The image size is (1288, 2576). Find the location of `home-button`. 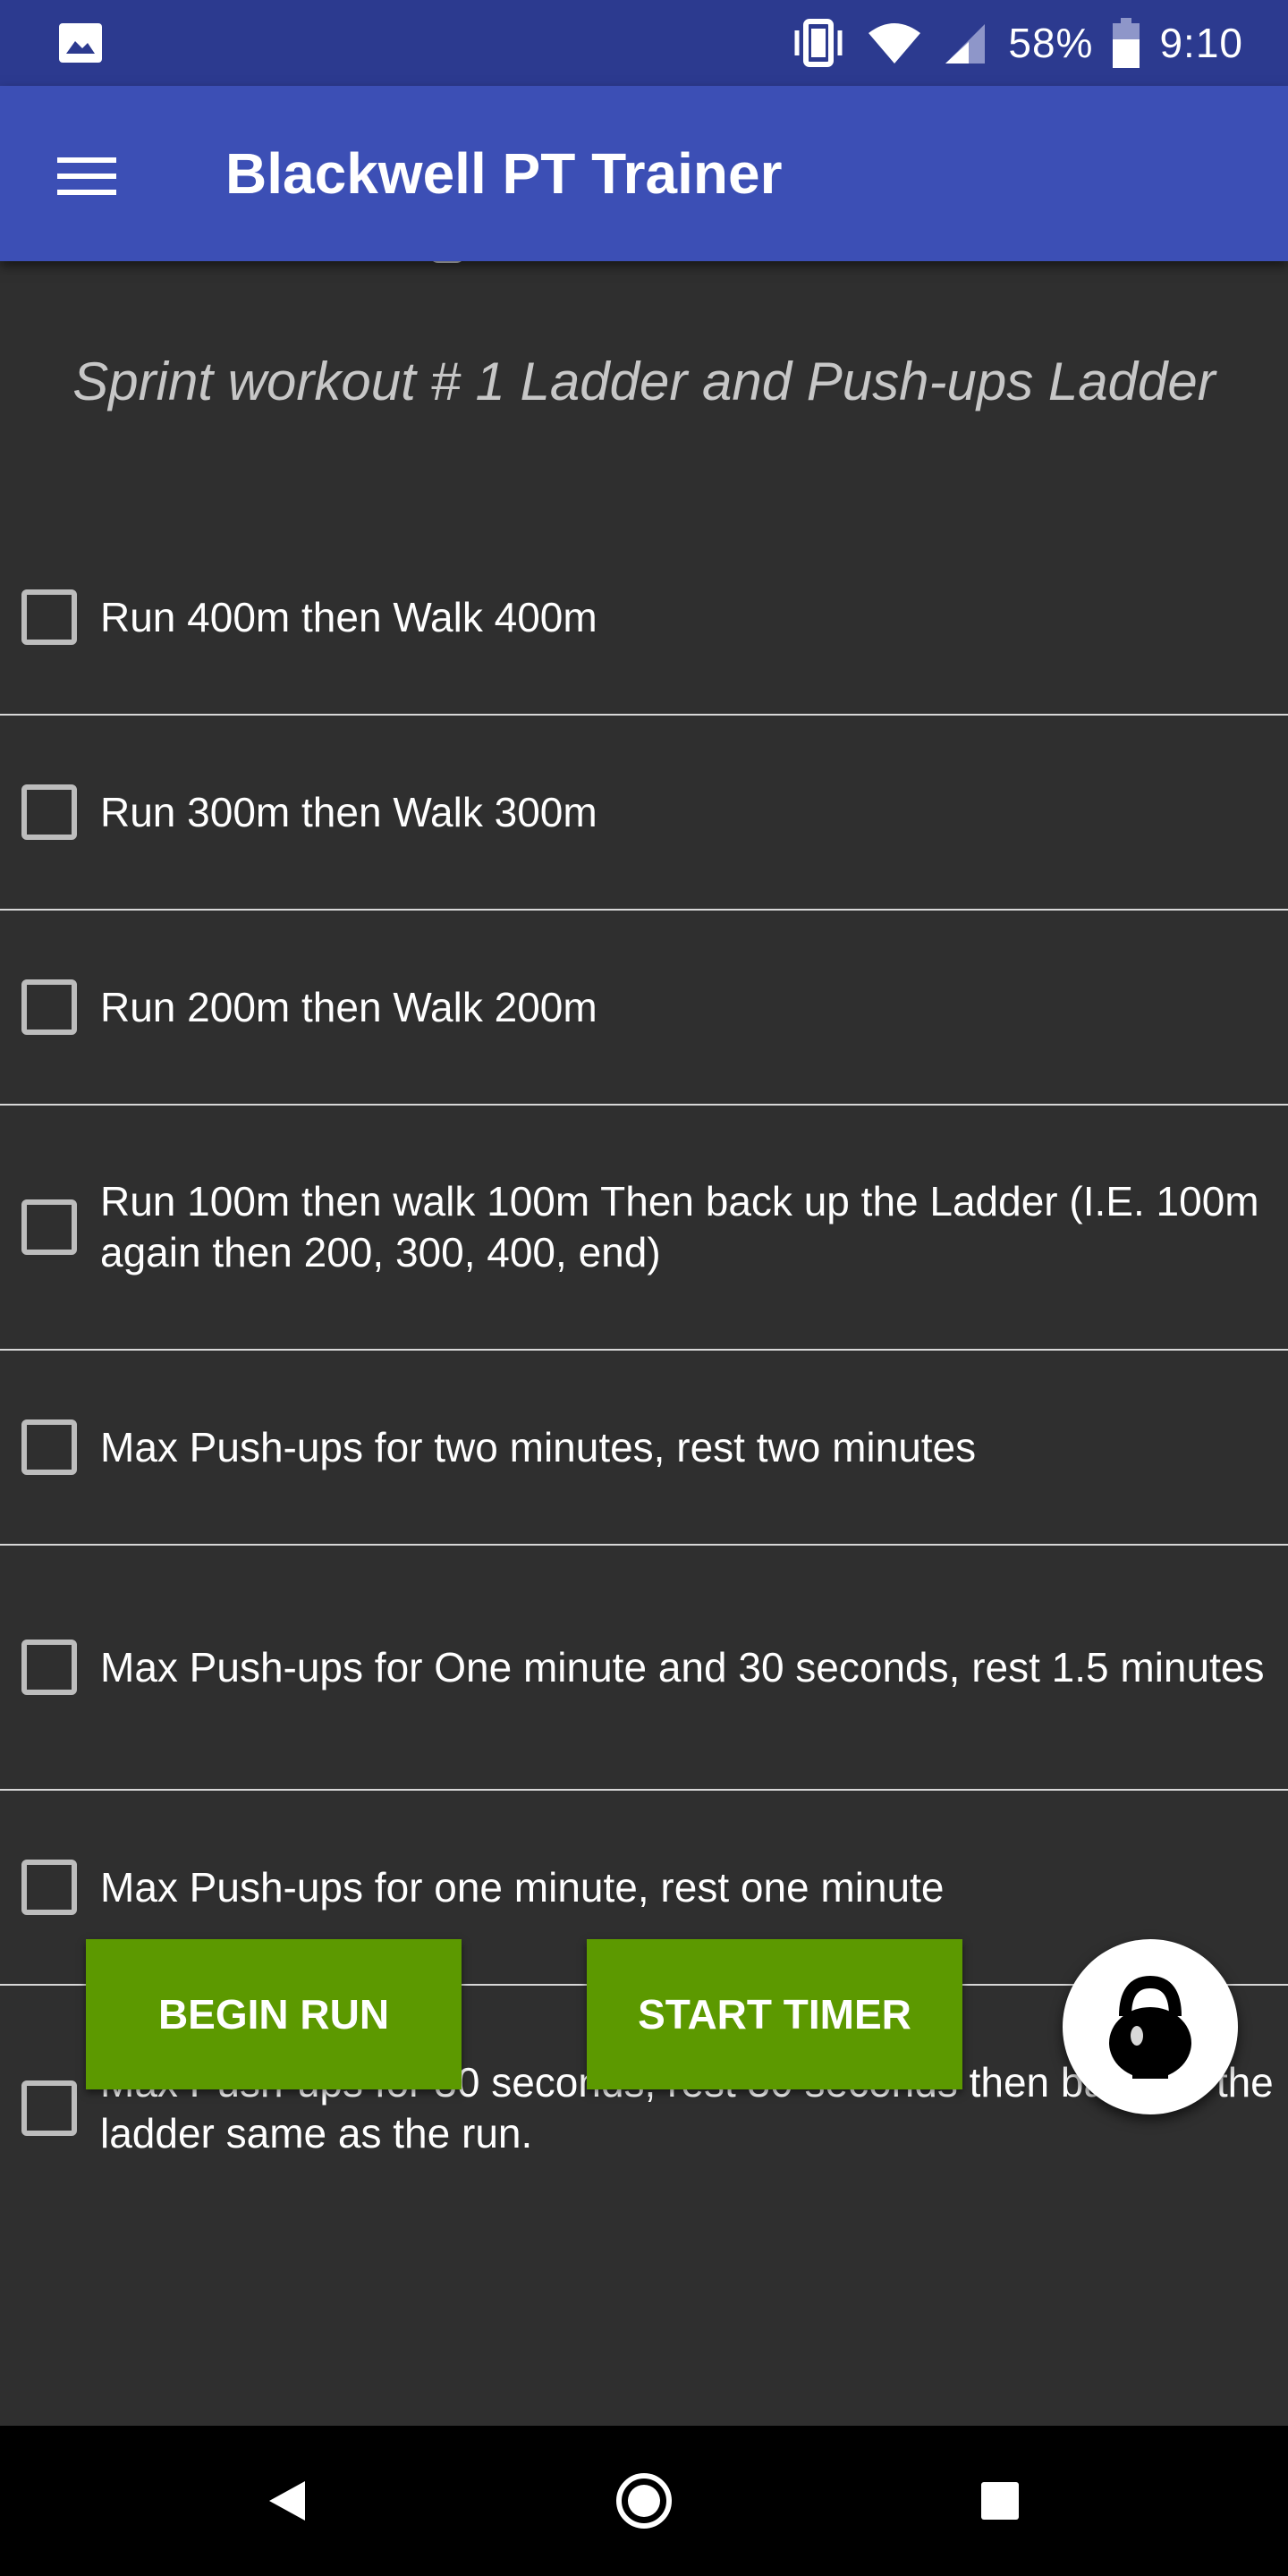

home-button is located at coordinates (644, 2501).